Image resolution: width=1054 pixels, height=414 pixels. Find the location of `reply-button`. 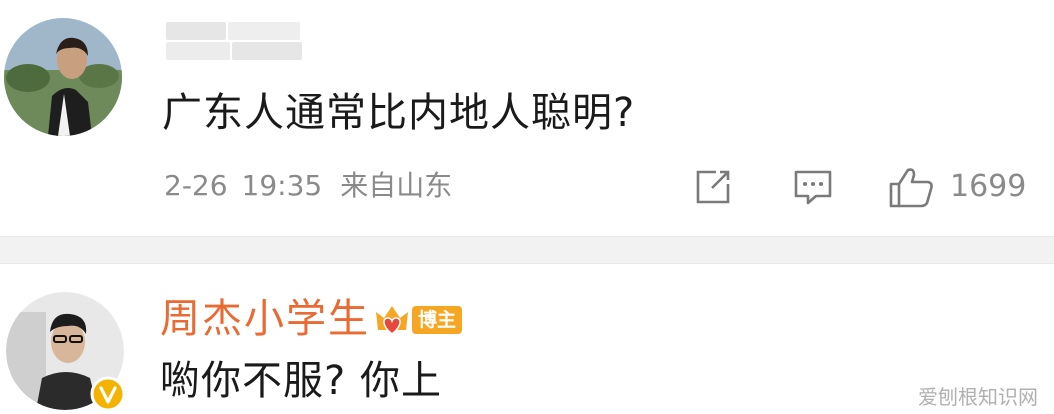

reply-button is located at coordinates (813, 187).